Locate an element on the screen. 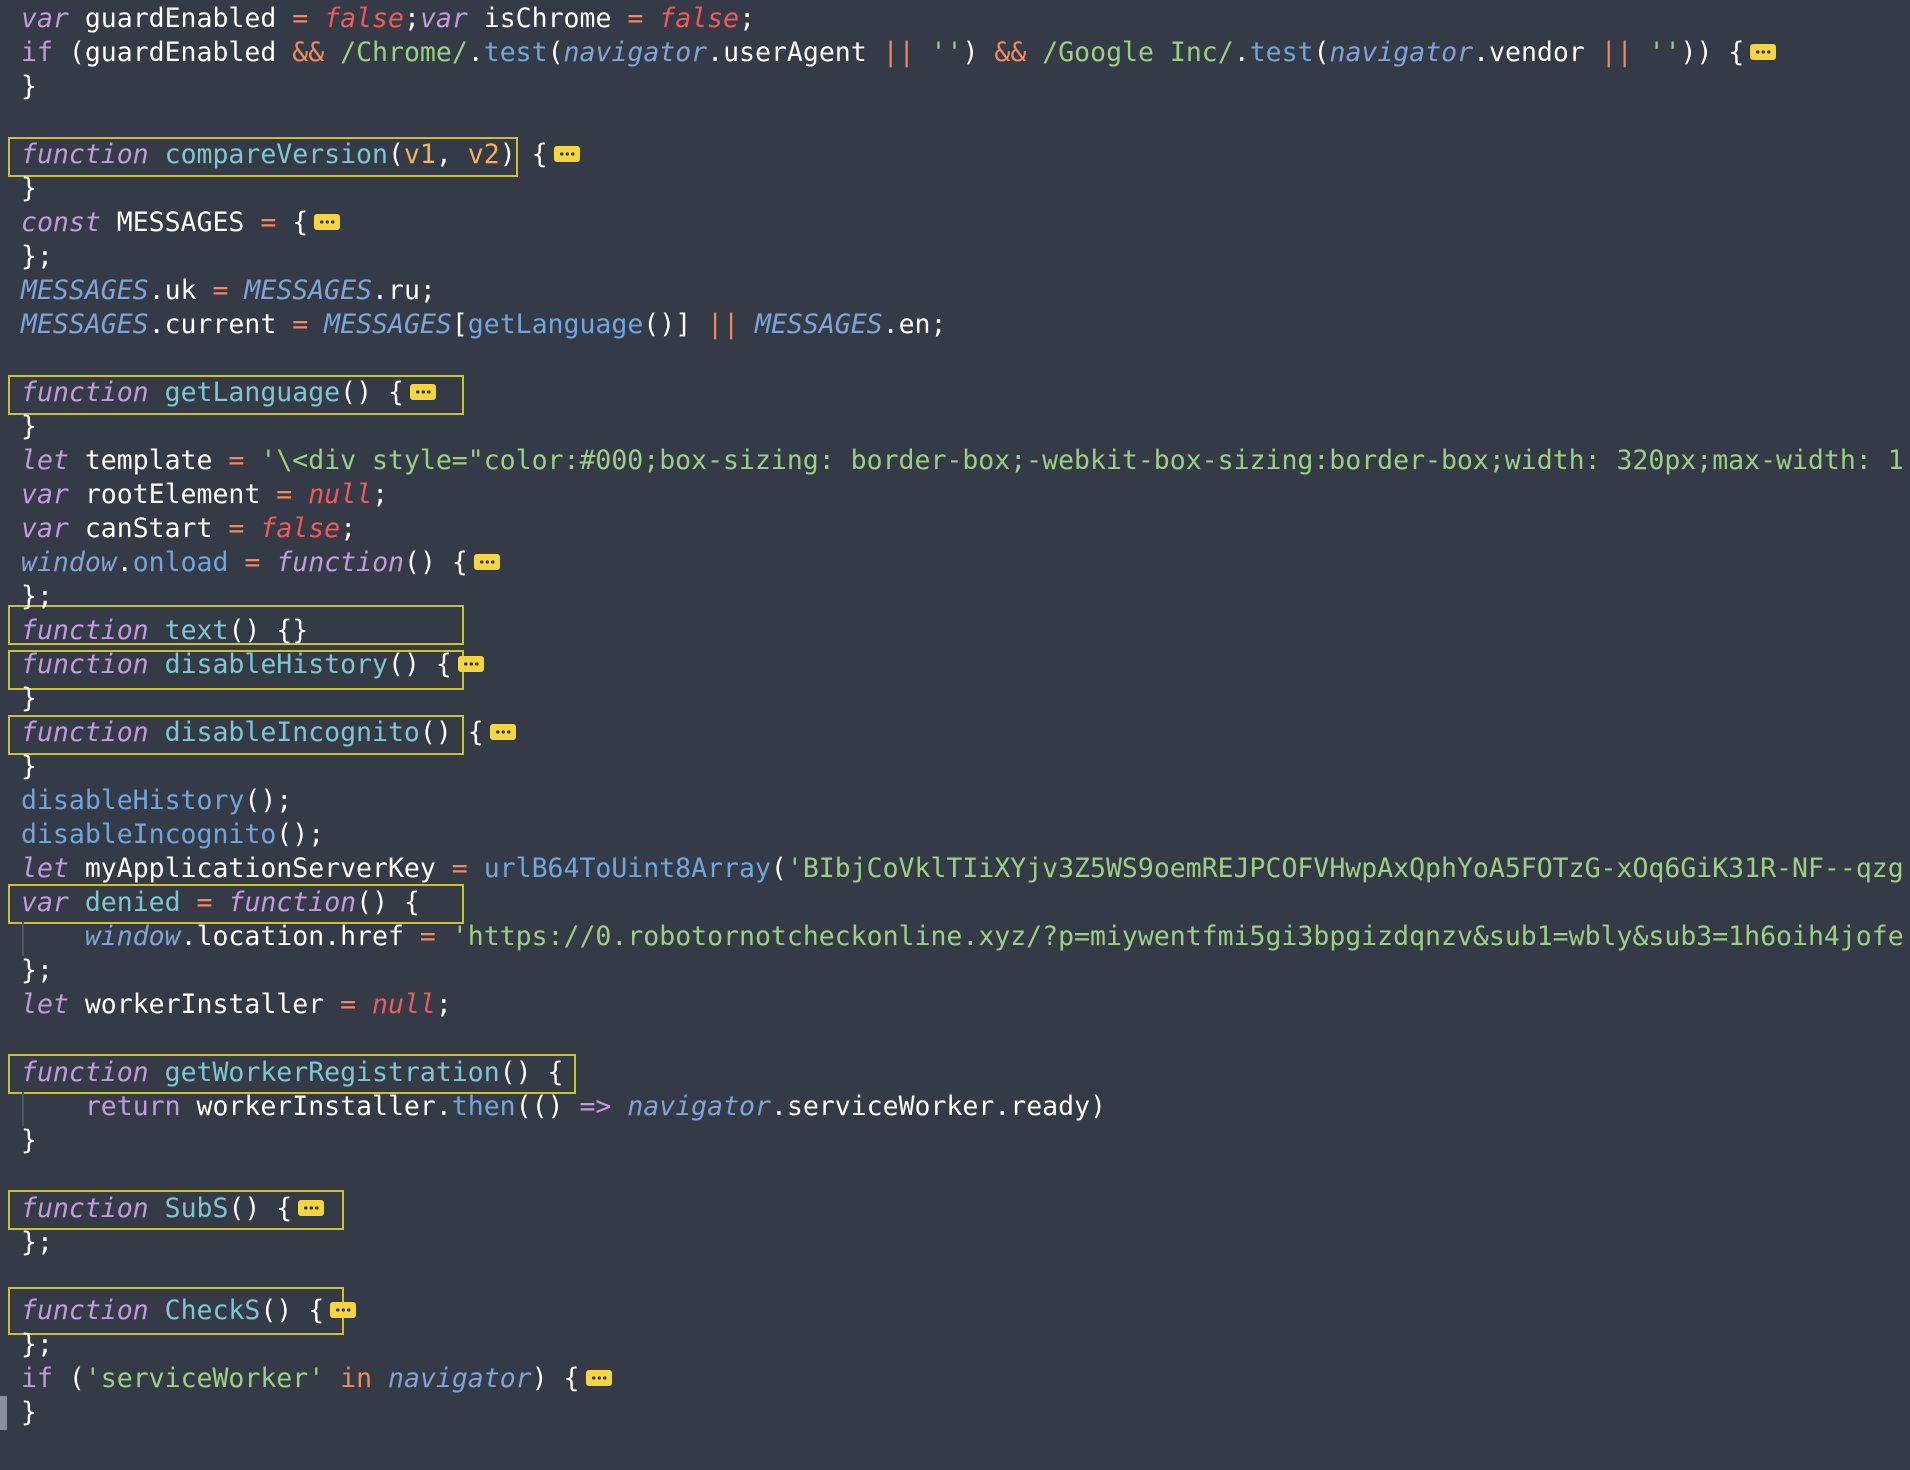 This screenshot has height=1470, width=1910. code-token: .userAgent is located at coordinates (795, 52).